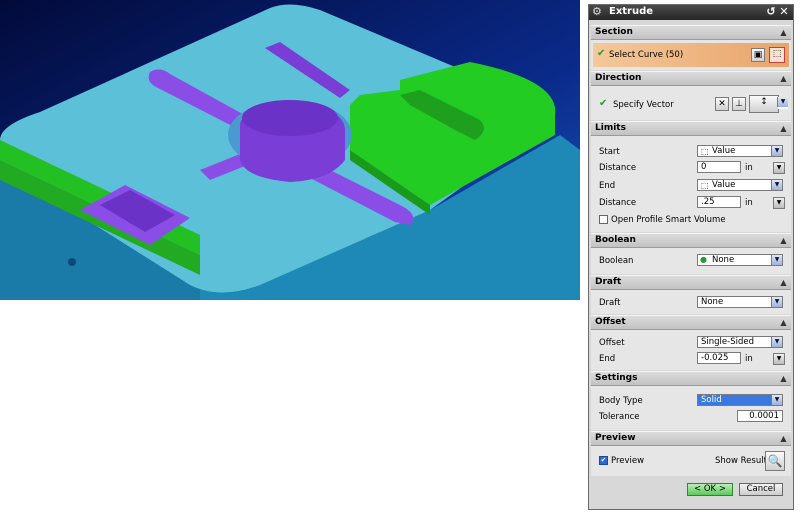  I want to click on gear-icon: ⚙, so click(597, 11).